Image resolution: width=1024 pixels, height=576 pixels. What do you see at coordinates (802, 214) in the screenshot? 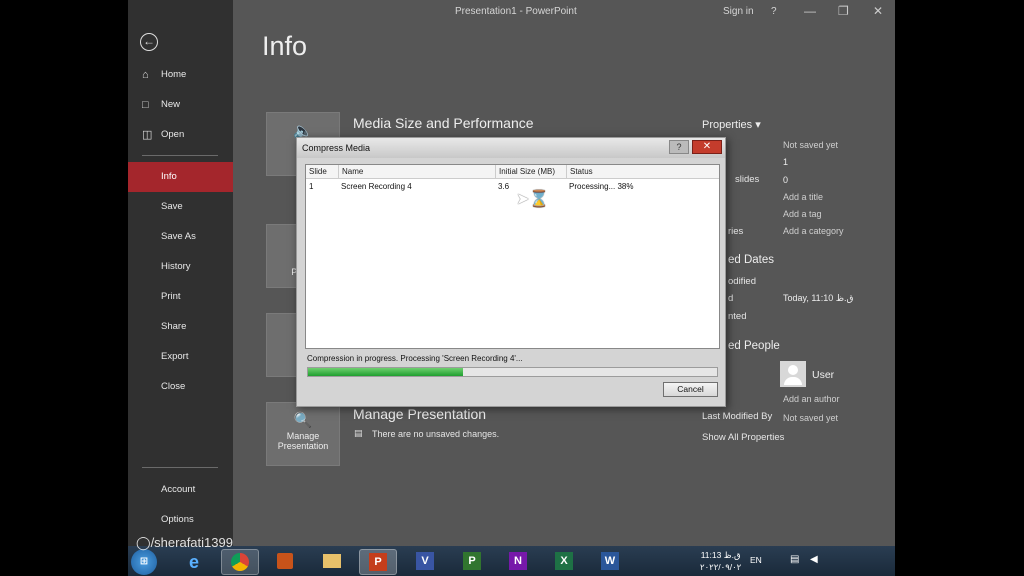
I see `add-tag-field: Add a tag` at bounding box center [802, 214].